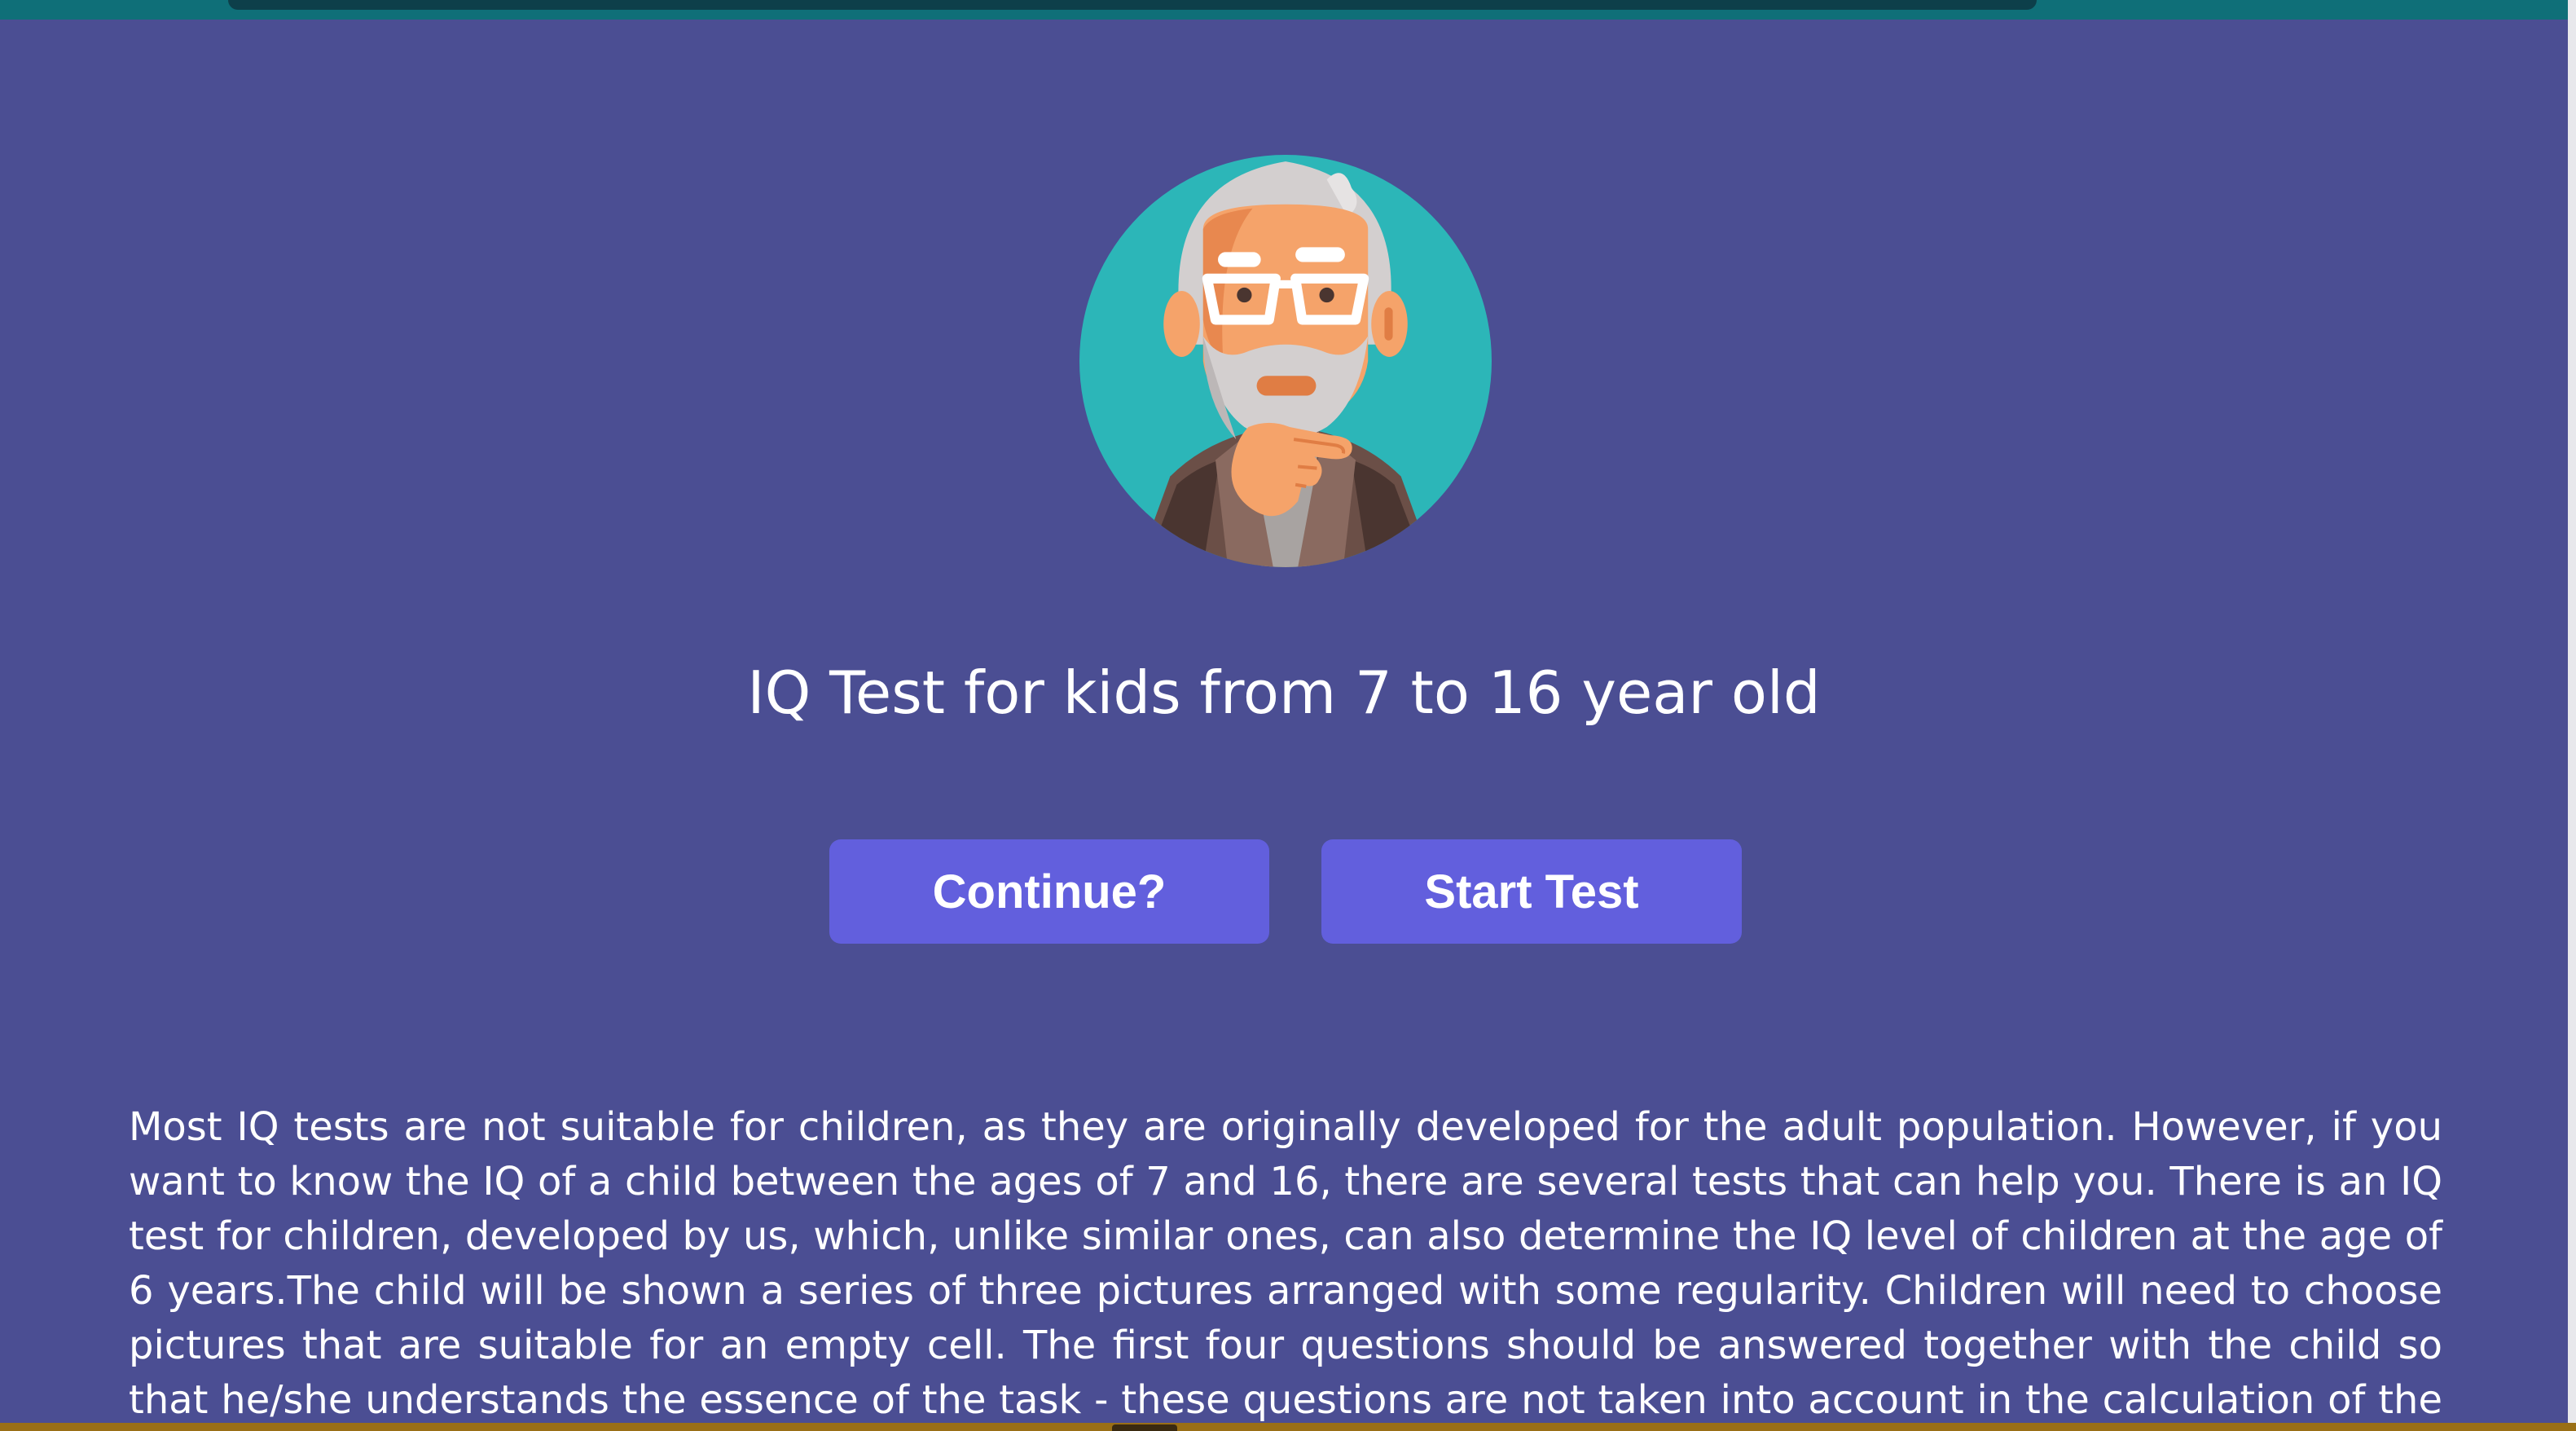 The image size is (2576, 1431). What do you see at coordinates (1285, 361) in the screenshot?
I see `thinking-old-man-avatar-icon` at bounding box center [1285, 361].